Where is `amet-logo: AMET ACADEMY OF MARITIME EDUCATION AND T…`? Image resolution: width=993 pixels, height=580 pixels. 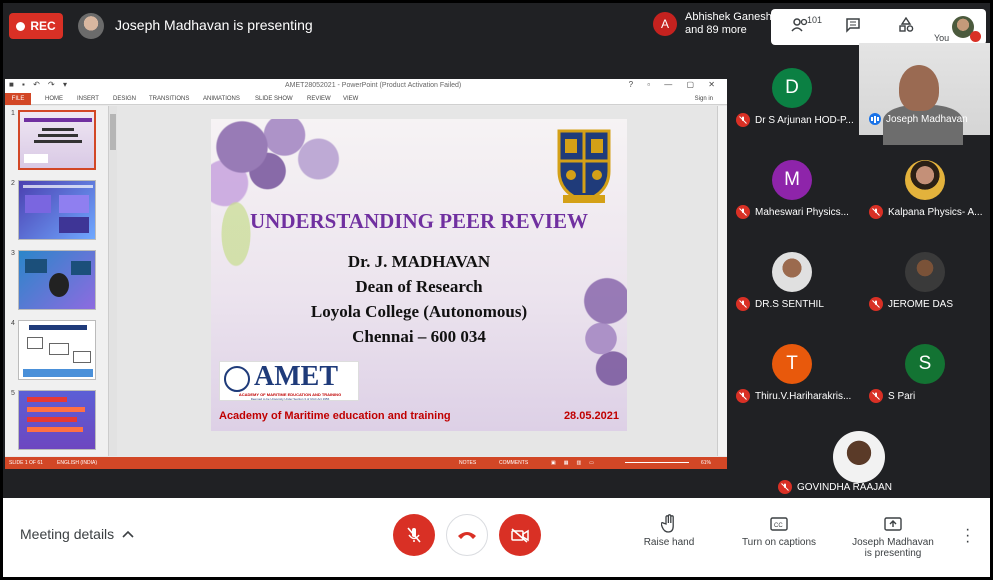 amet-logo: AMET ACADEMY OF MARITIME EDUCATION AND T… is located at coordinates (289, 381).